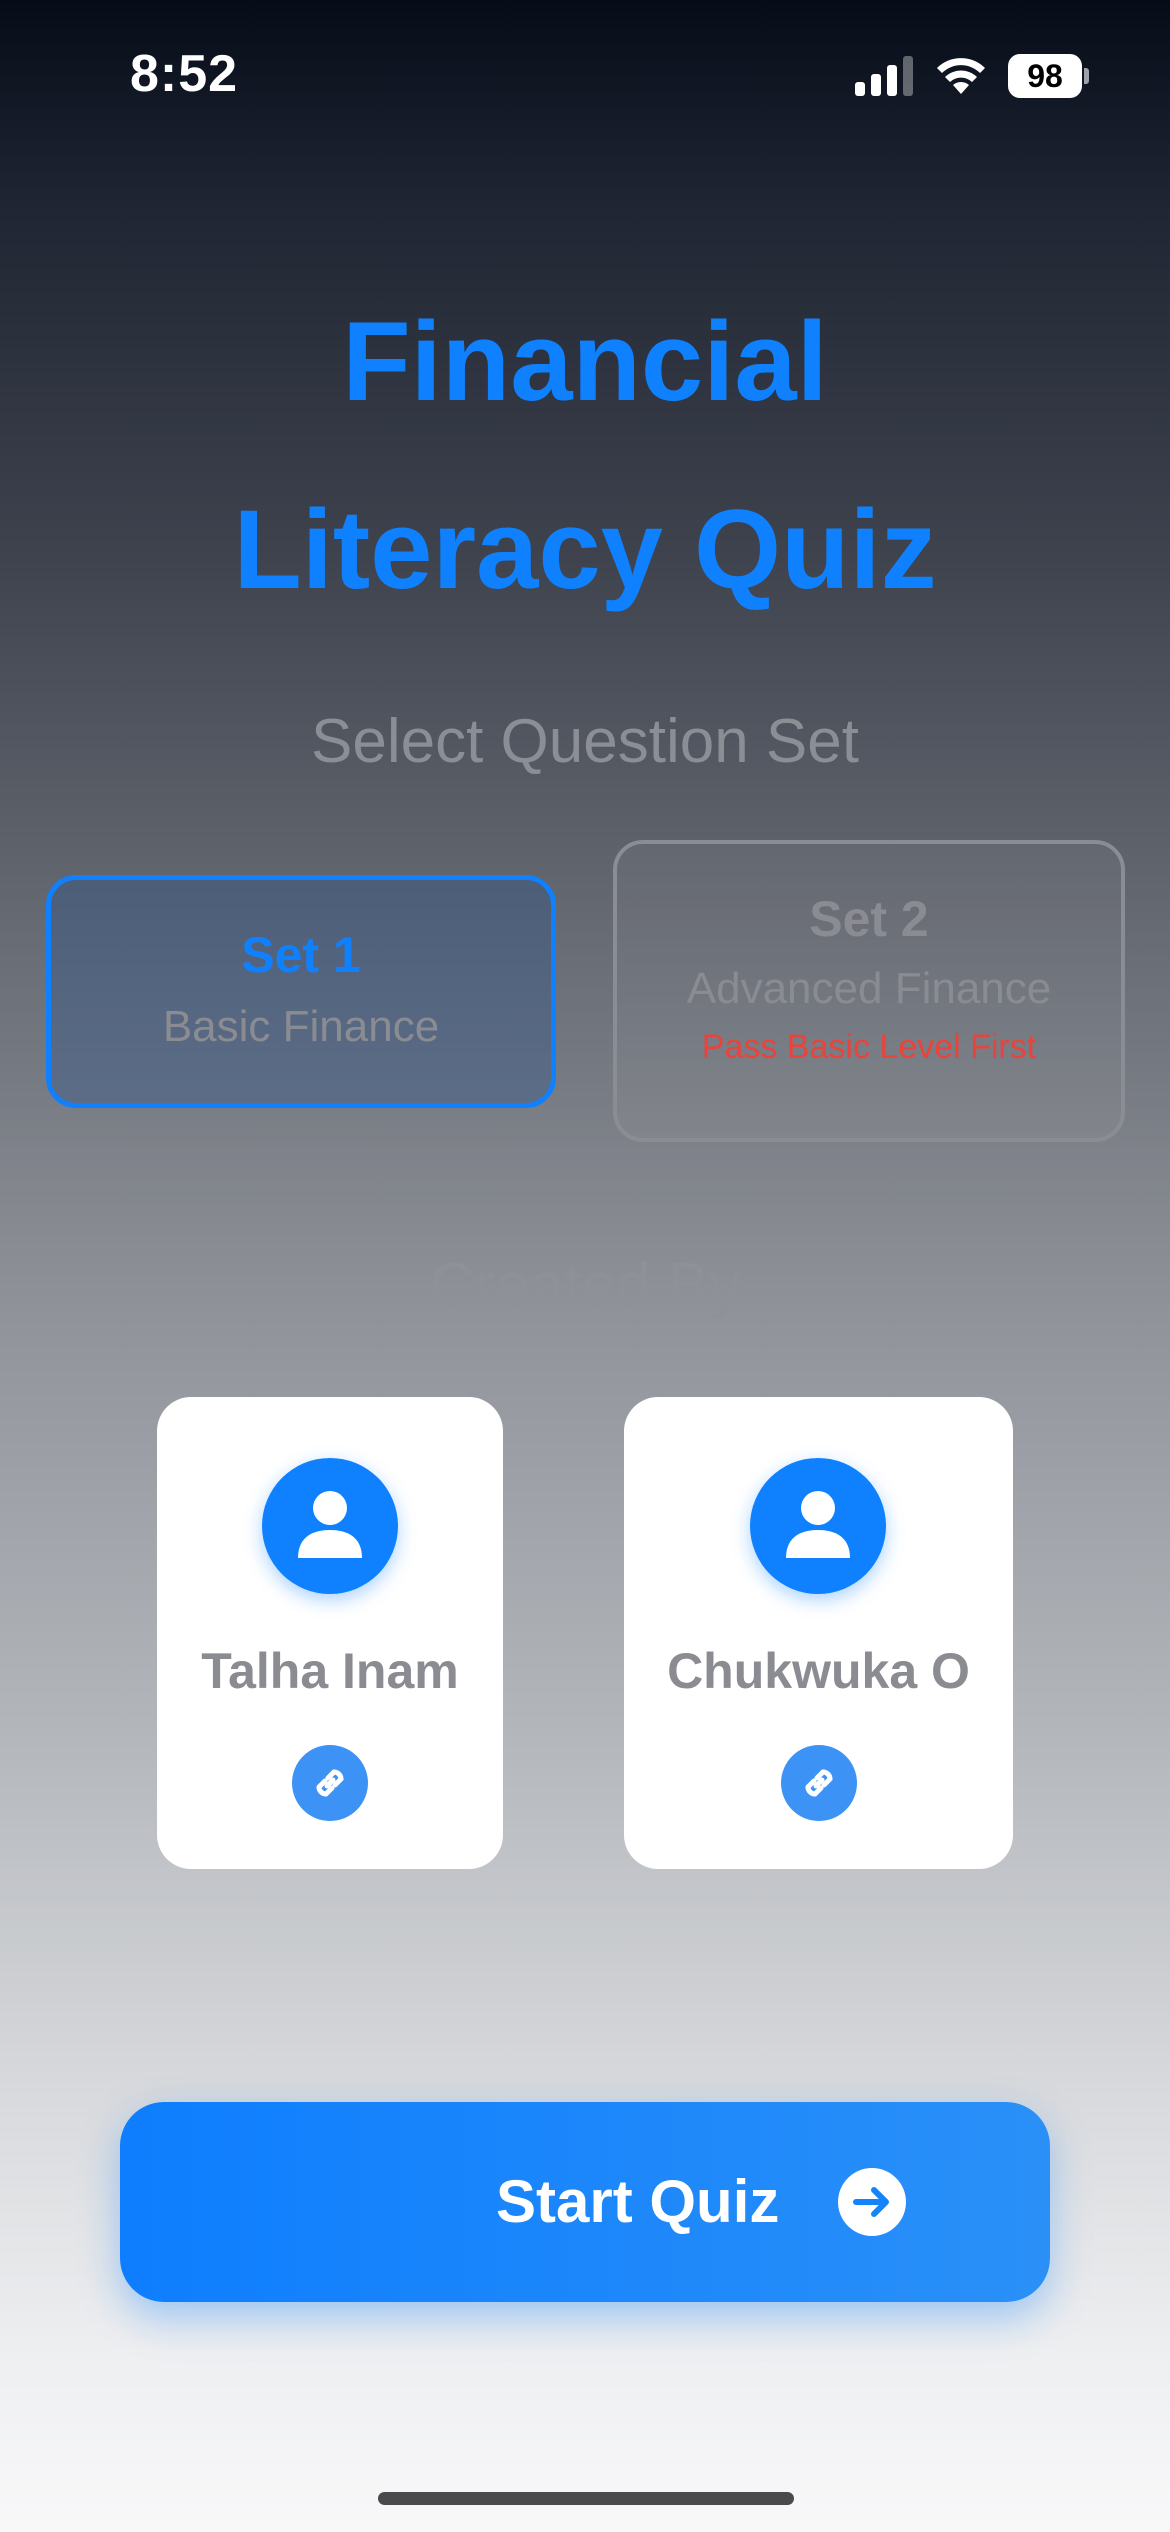 This screenshot has height=2532, width=1170. What do you see at coordinates (184, 74) in the screenshot?
I see `status-time: 8:52` at bounding box center [184, 74].